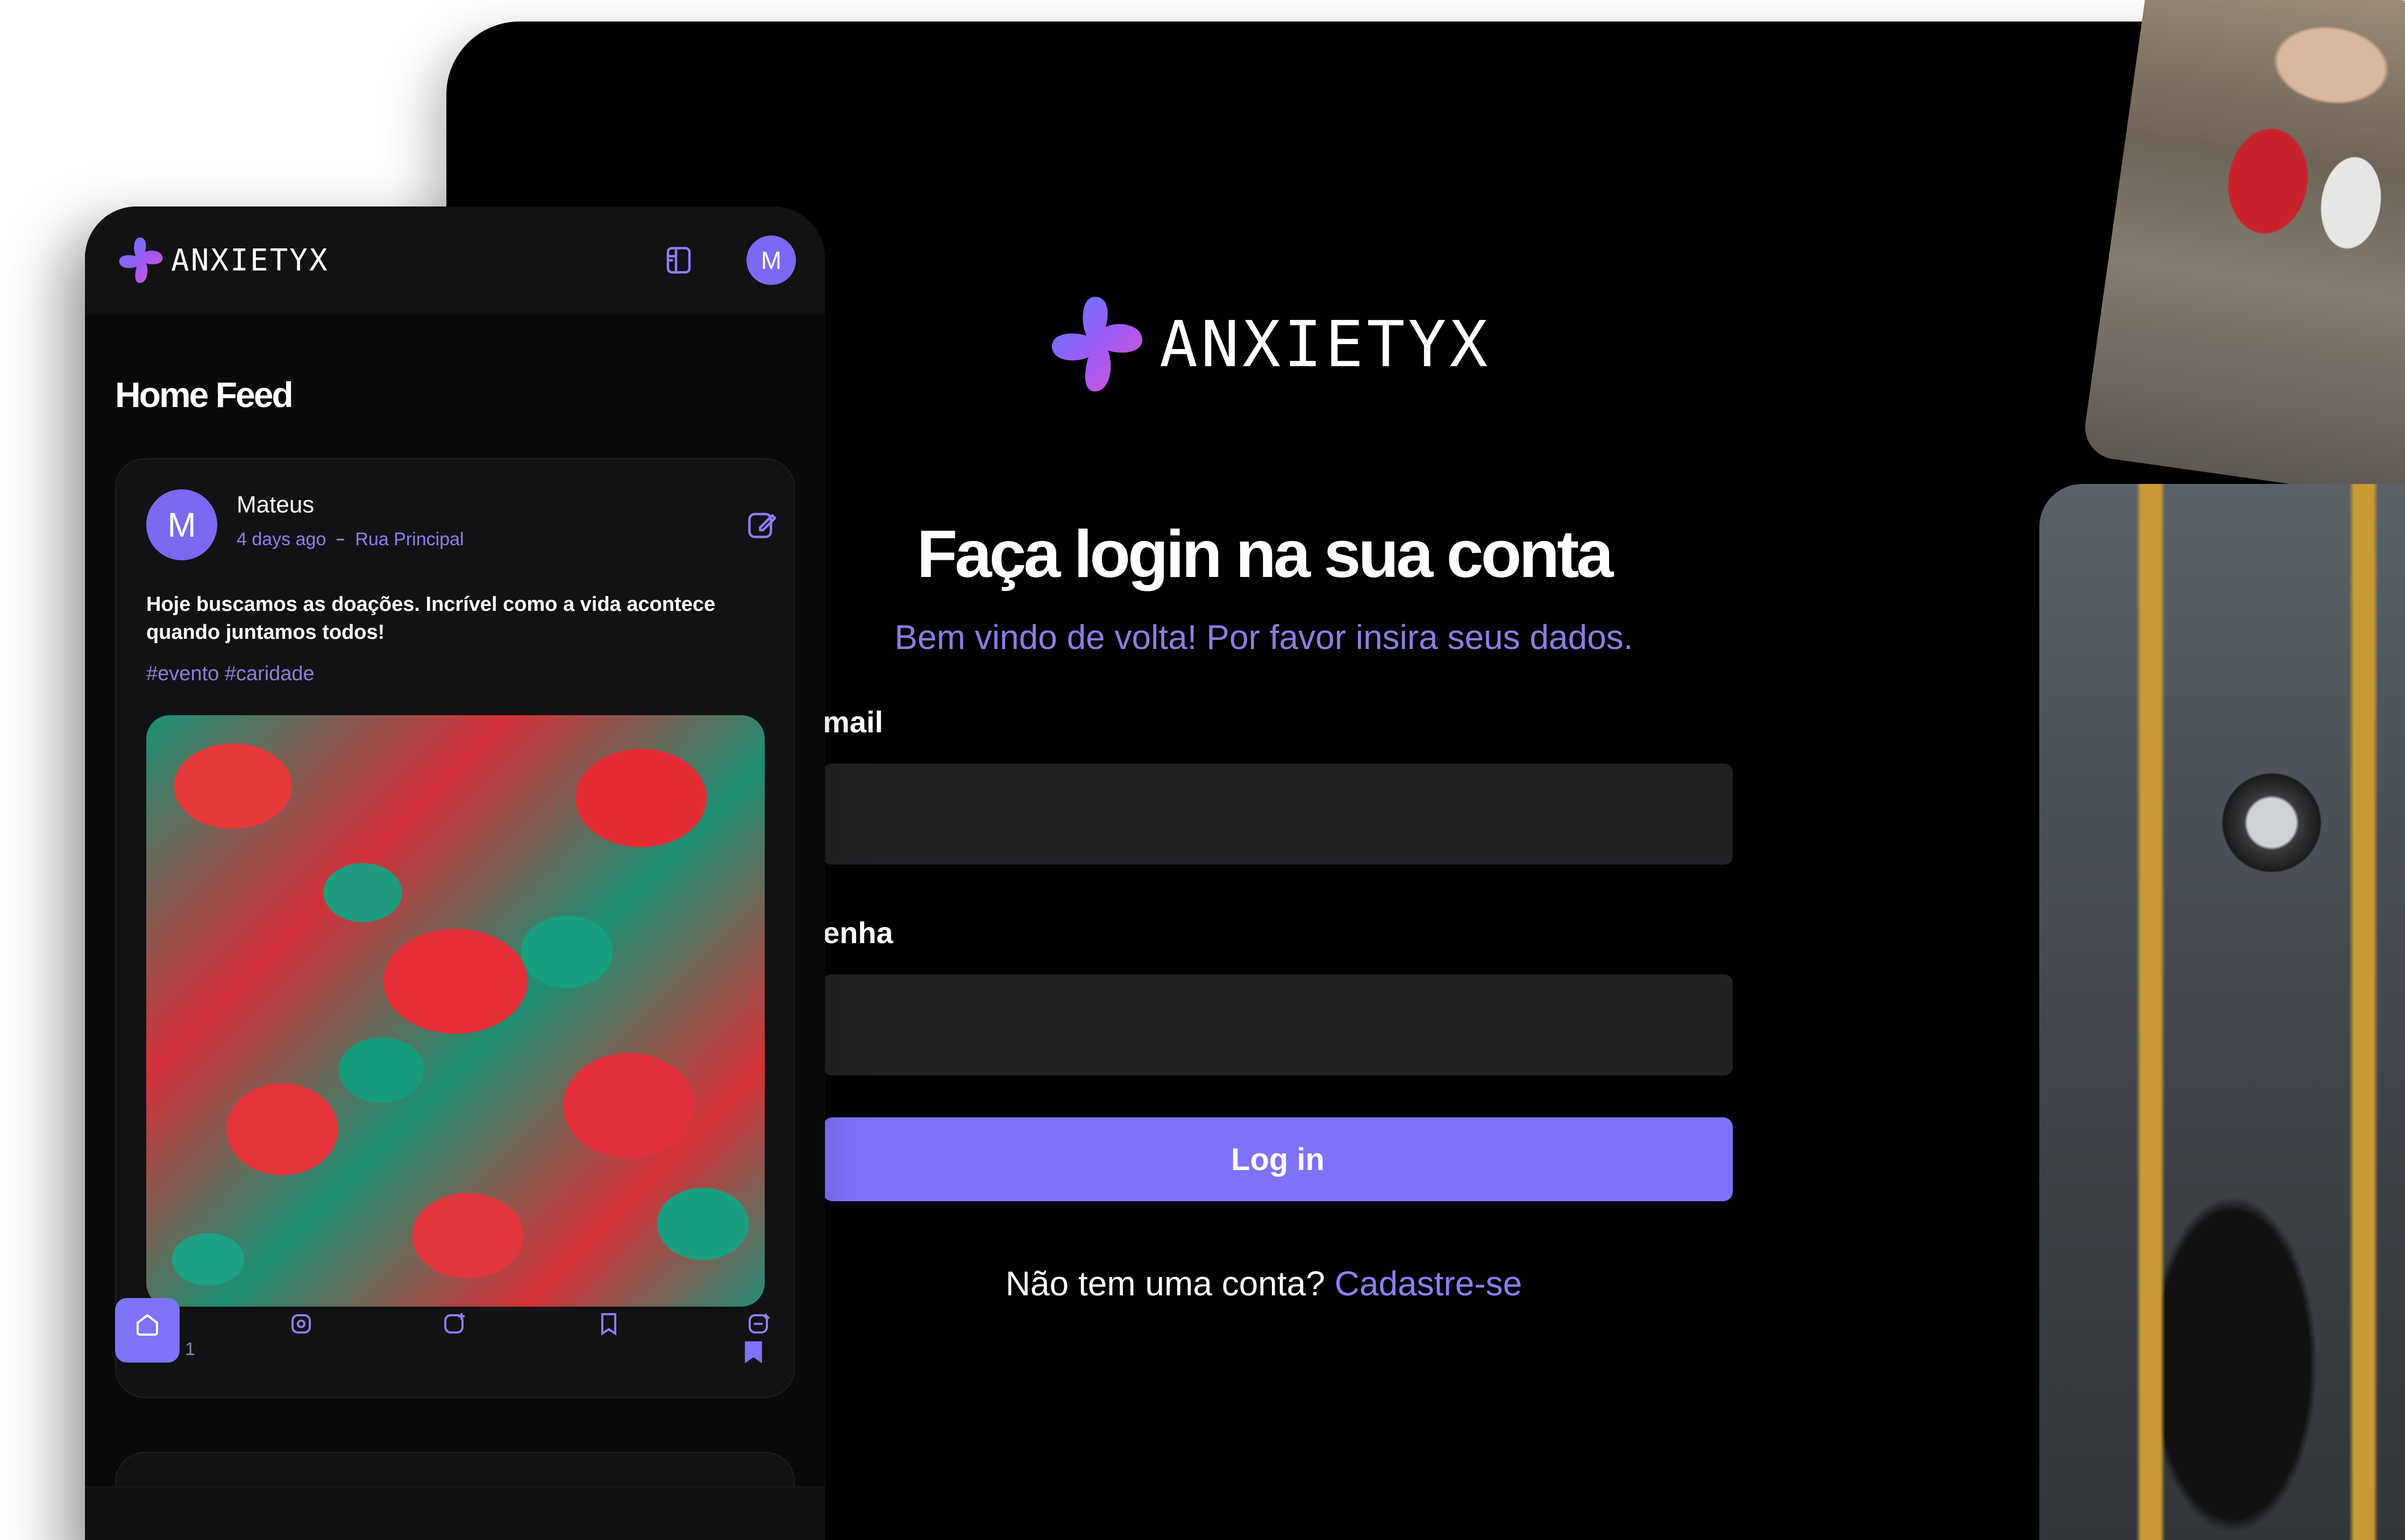  I want to click on brand-logo: ANXIETYX, so click(1267, 344).